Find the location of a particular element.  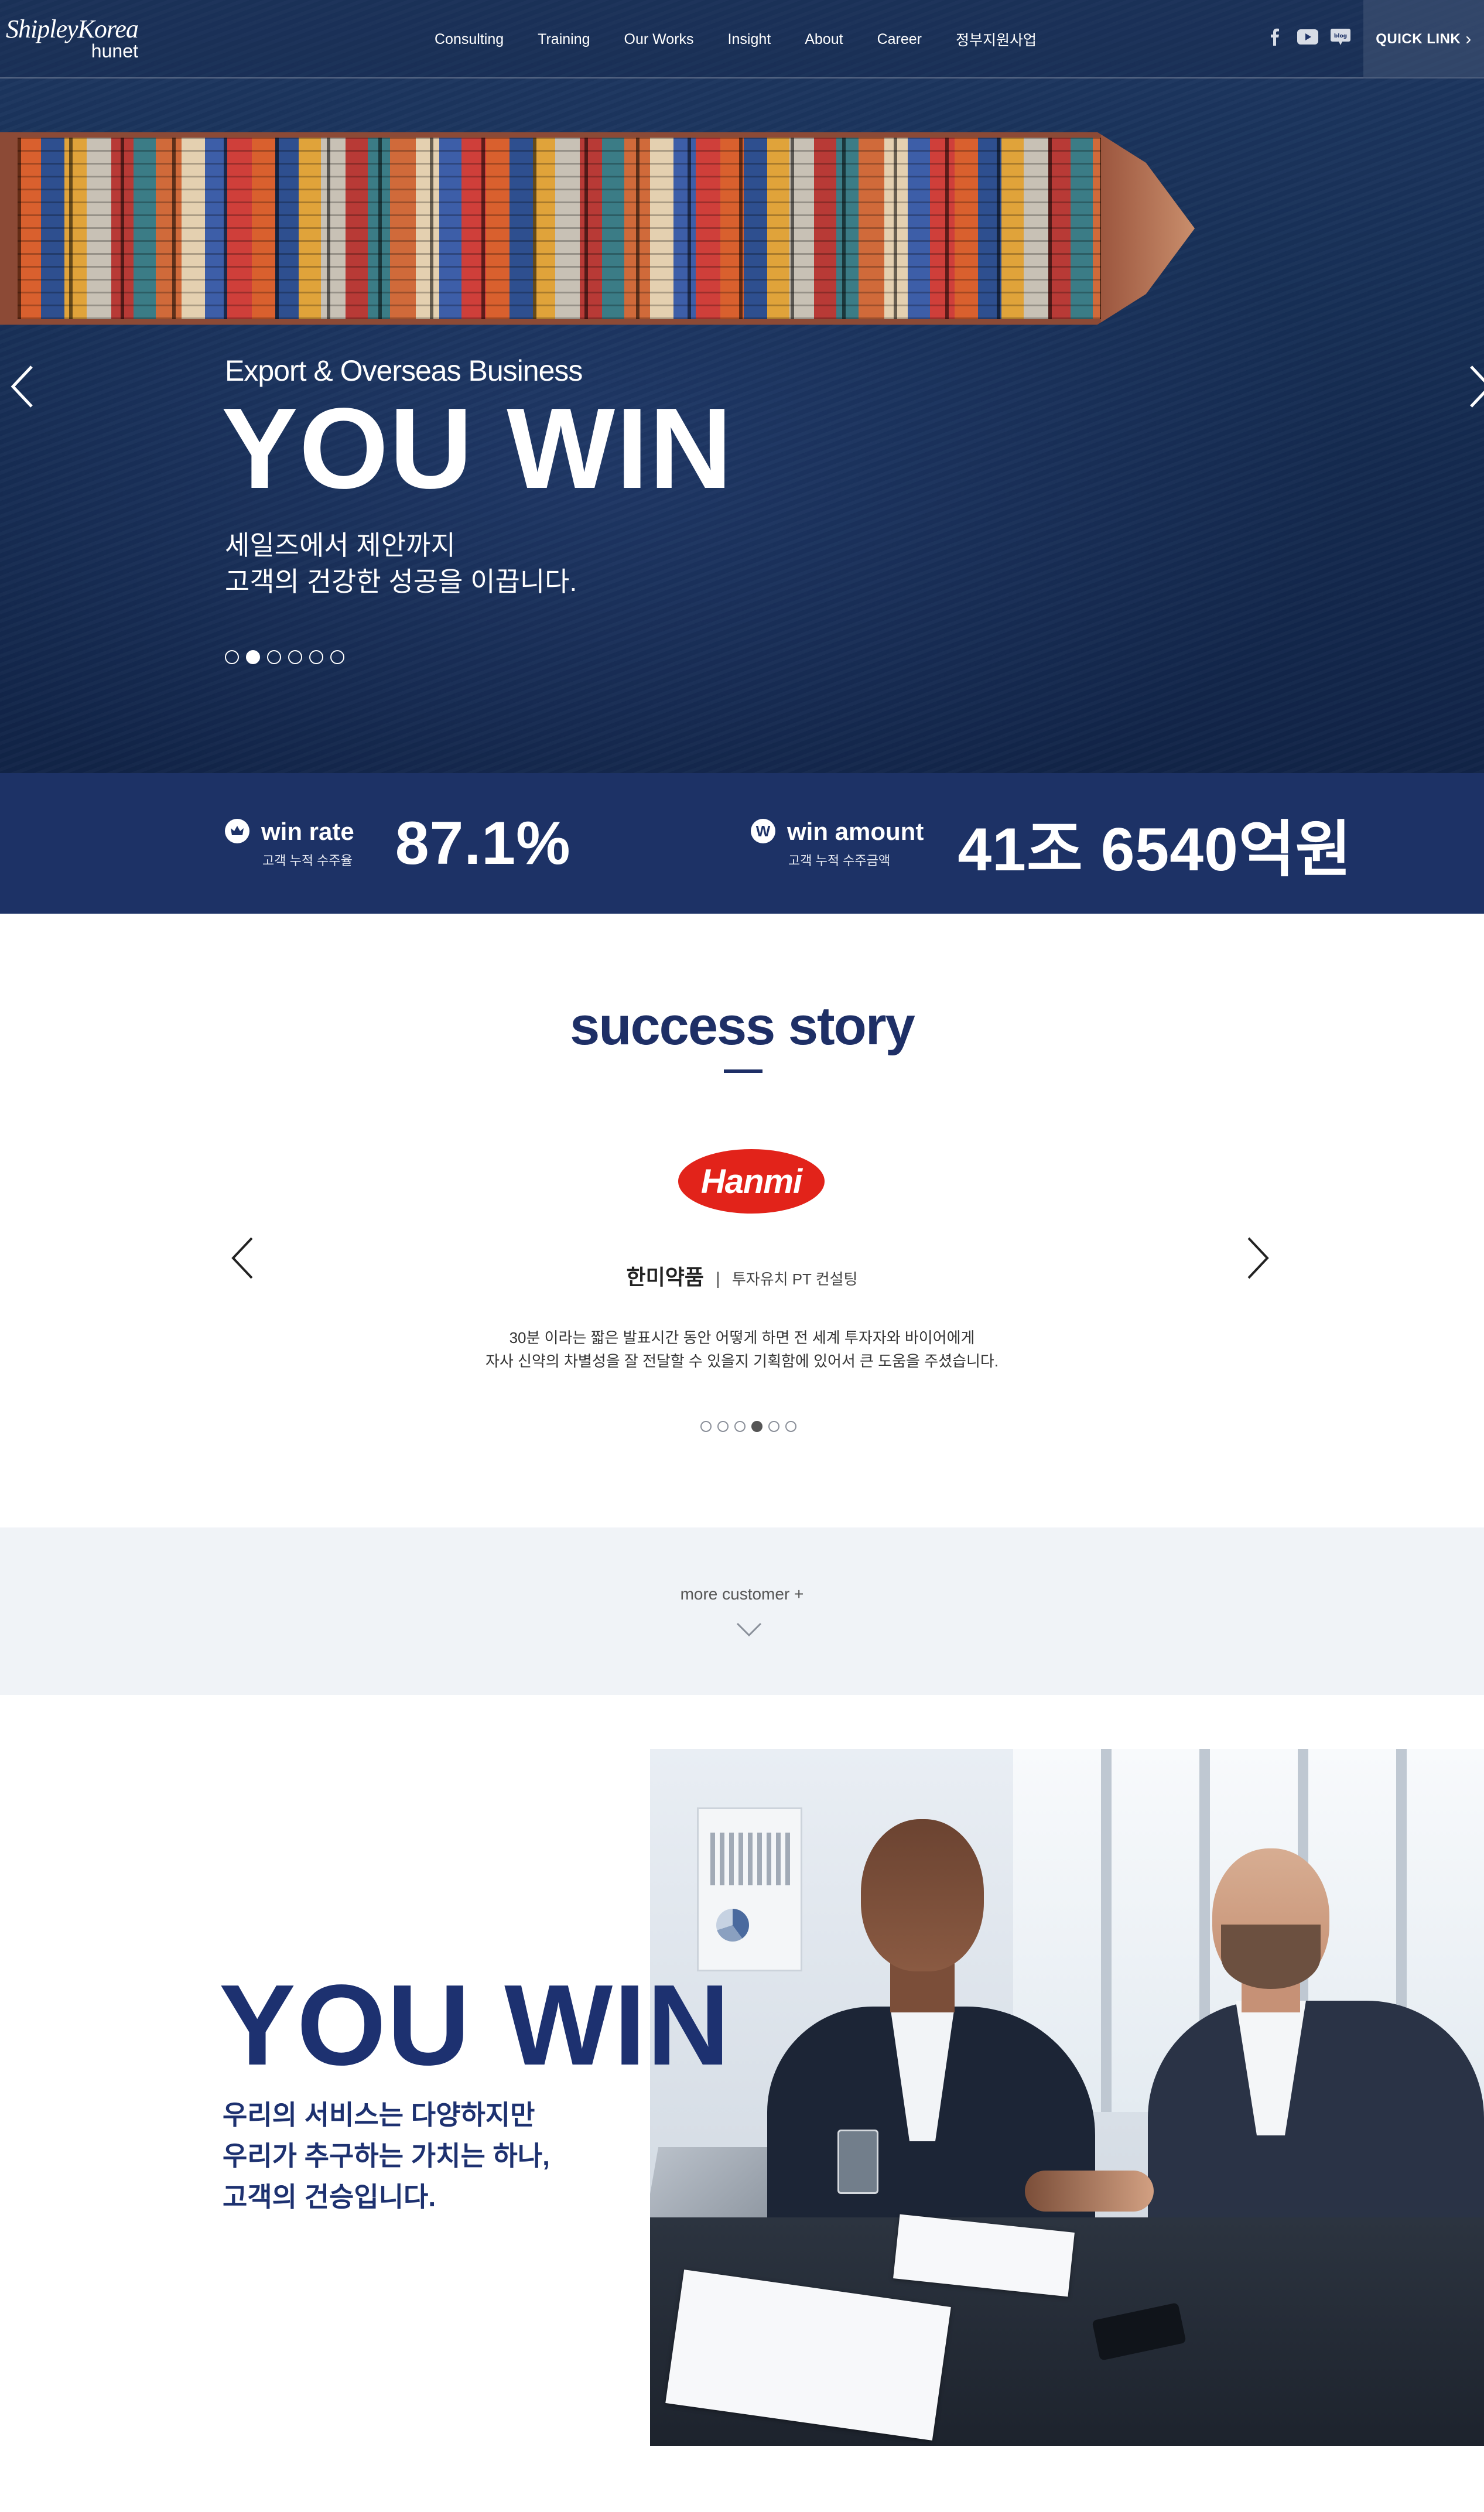

crown-icon is located at coordinates (237, 831).